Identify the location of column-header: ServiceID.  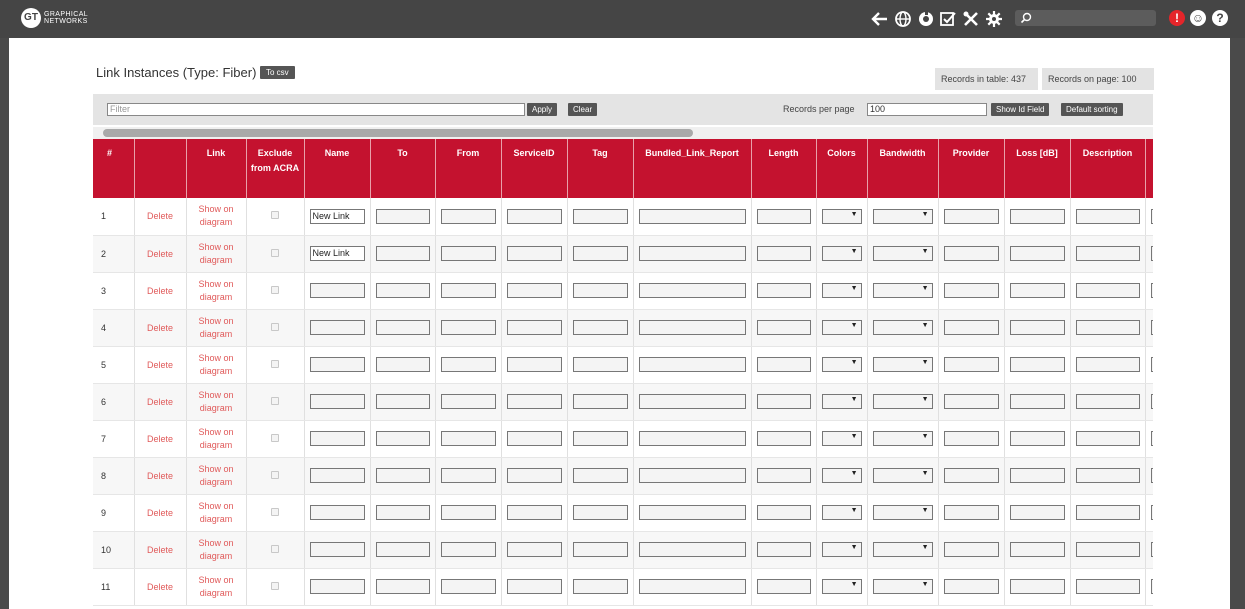
(534, 168).